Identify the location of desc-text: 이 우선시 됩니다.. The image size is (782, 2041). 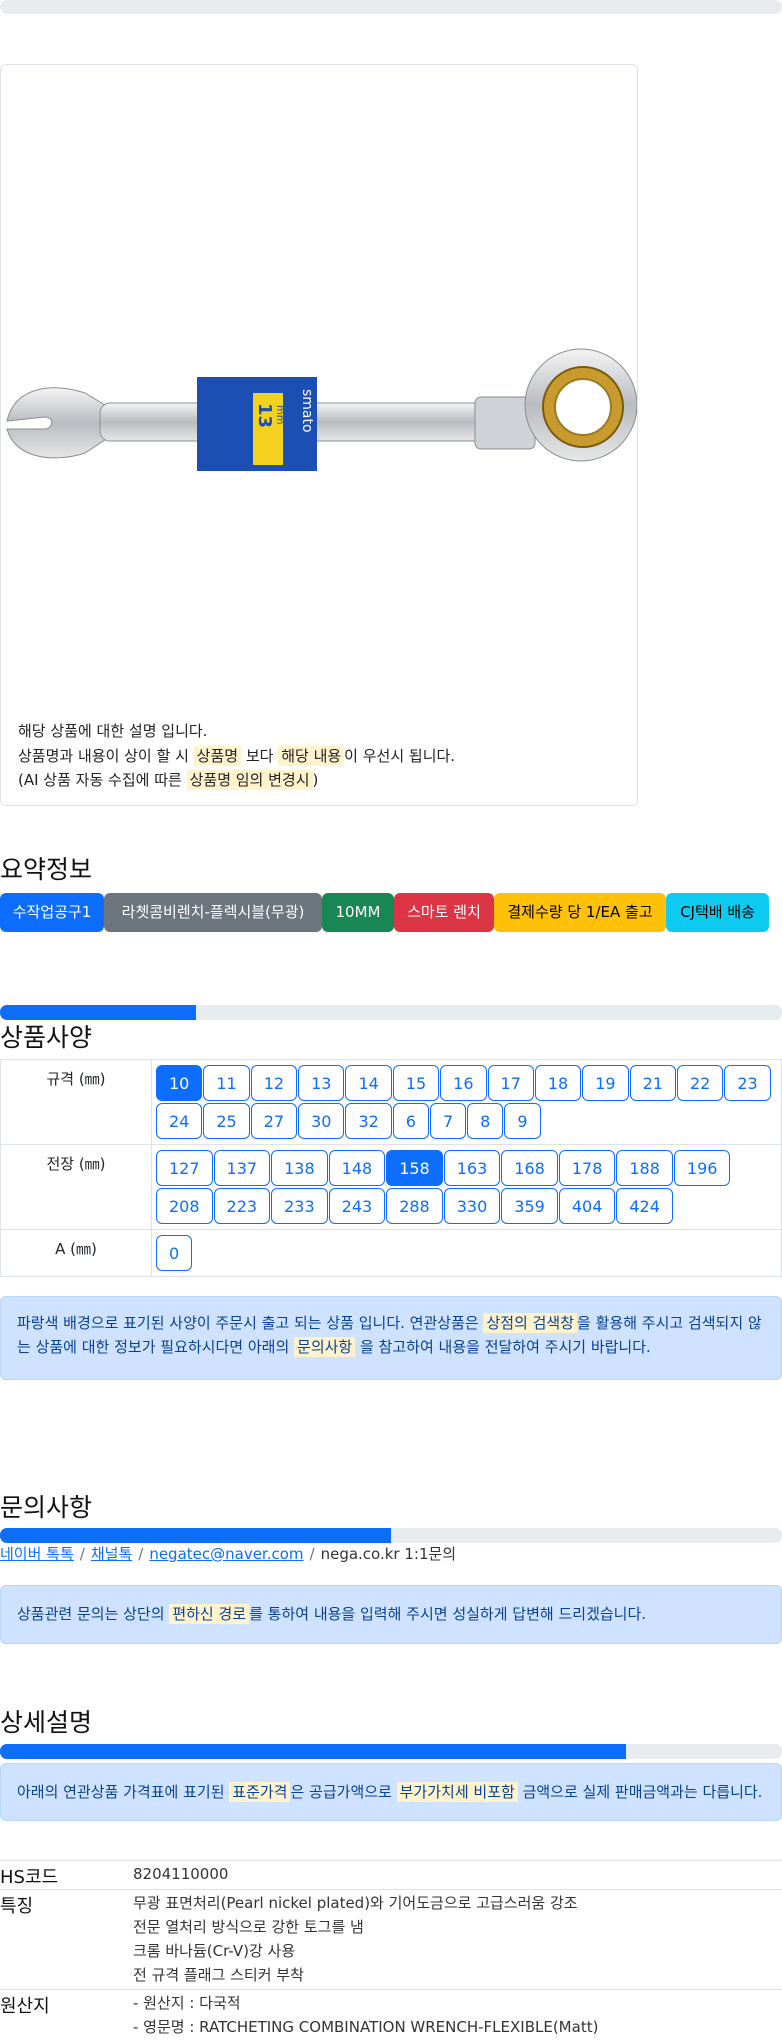
(399, 756).